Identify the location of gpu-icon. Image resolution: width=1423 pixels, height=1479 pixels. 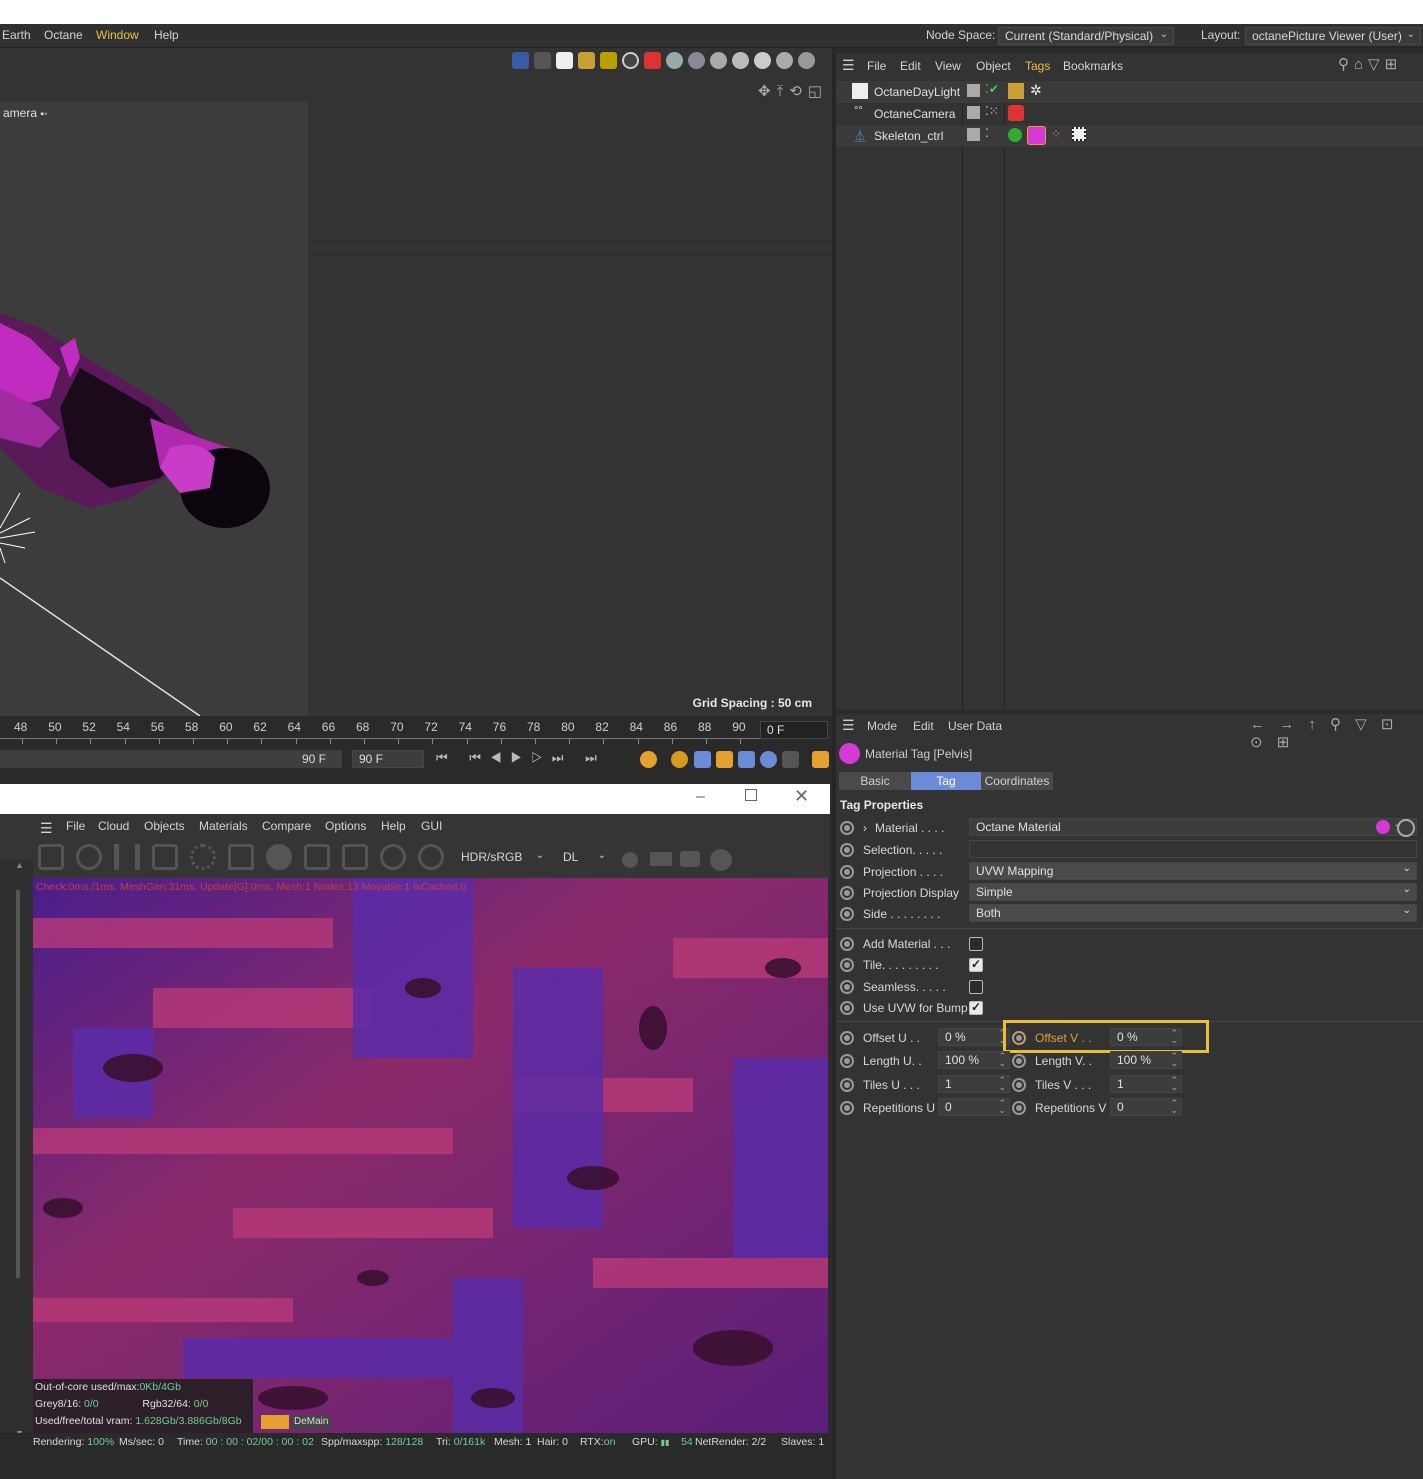
(630, 860).